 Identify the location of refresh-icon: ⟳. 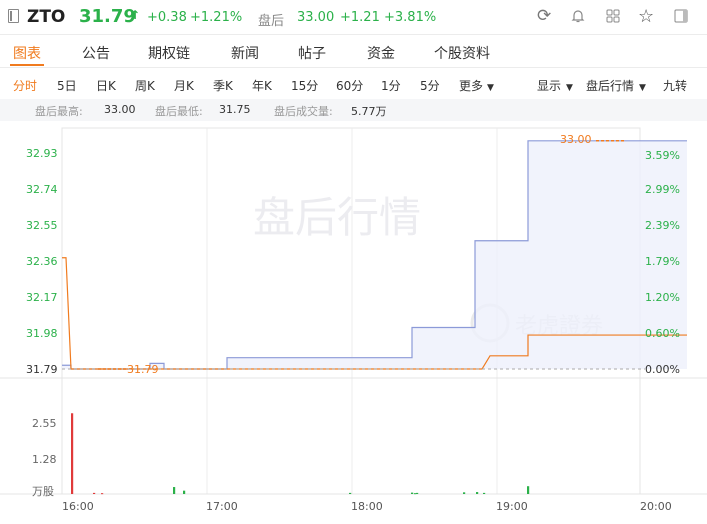
(544, 16).